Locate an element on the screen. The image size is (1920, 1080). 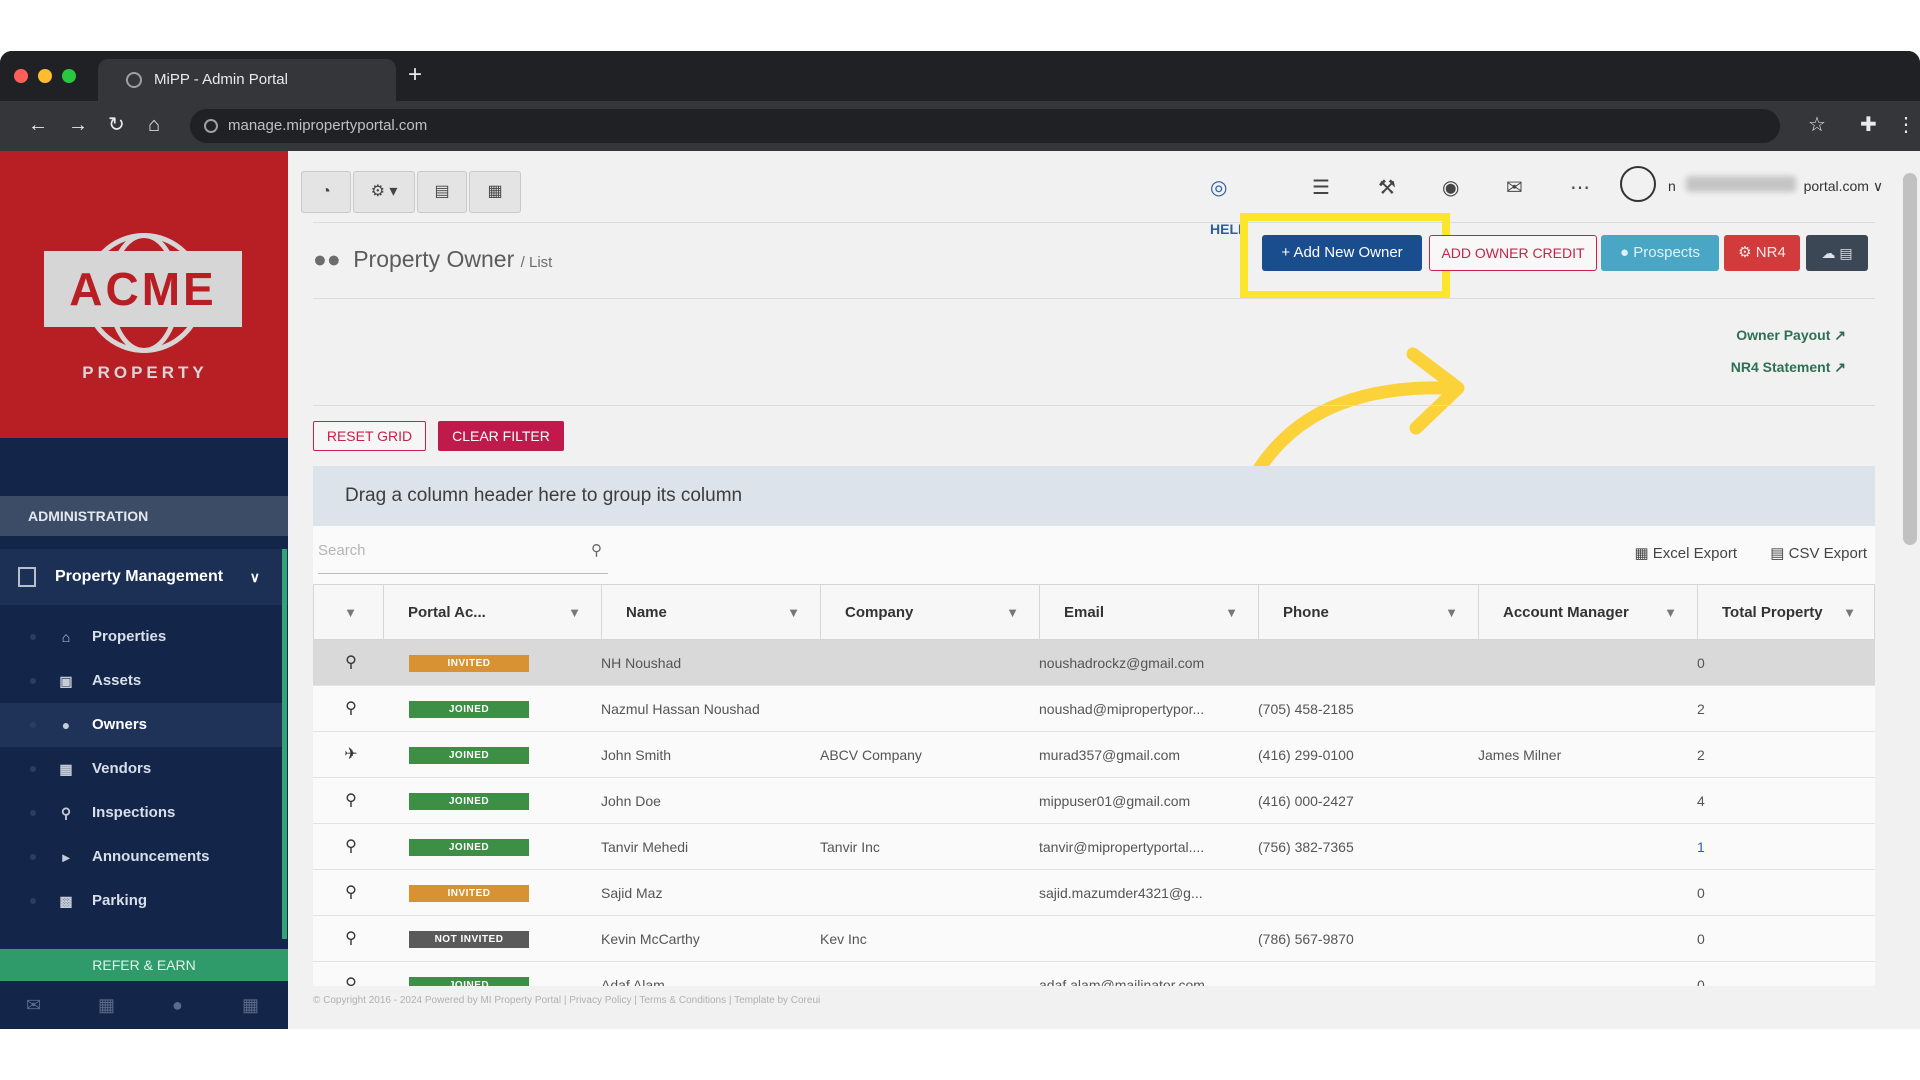
external-link-icon: ↗ is located at coordinates (1840, 335).